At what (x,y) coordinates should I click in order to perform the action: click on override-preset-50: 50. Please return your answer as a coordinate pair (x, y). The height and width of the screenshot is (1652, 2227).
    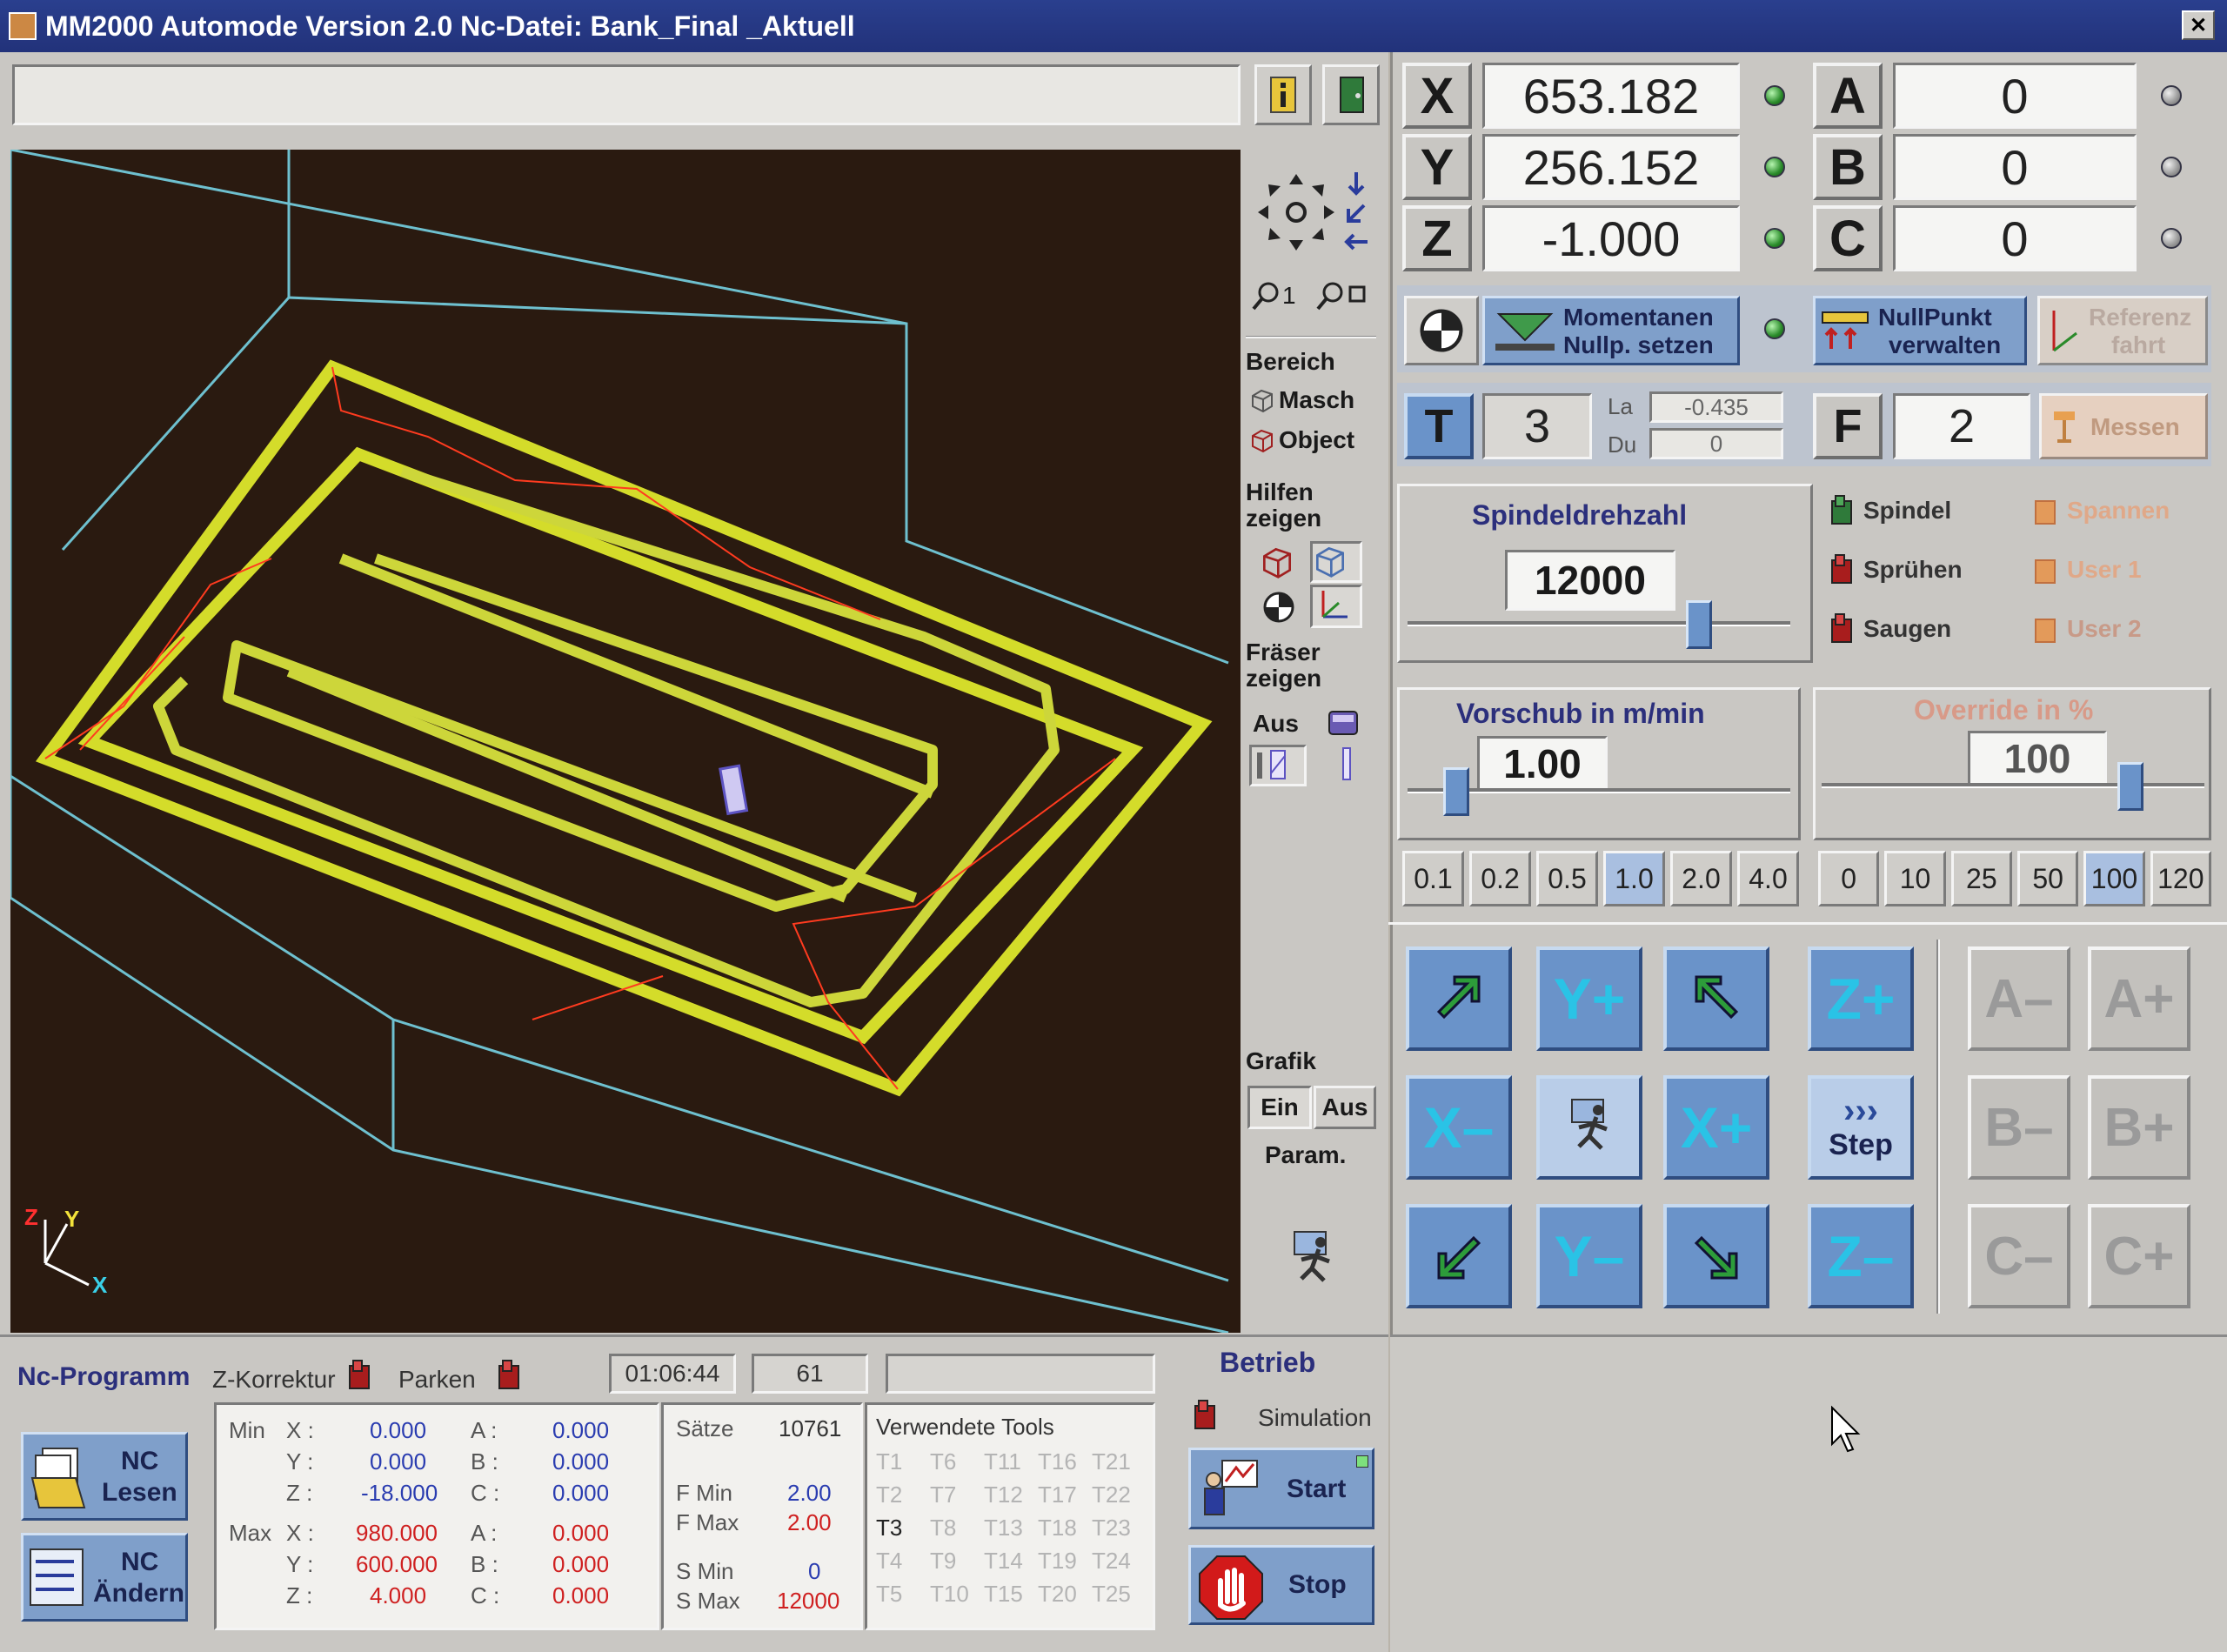
    Looking at the image, I should click on (2048, 878).